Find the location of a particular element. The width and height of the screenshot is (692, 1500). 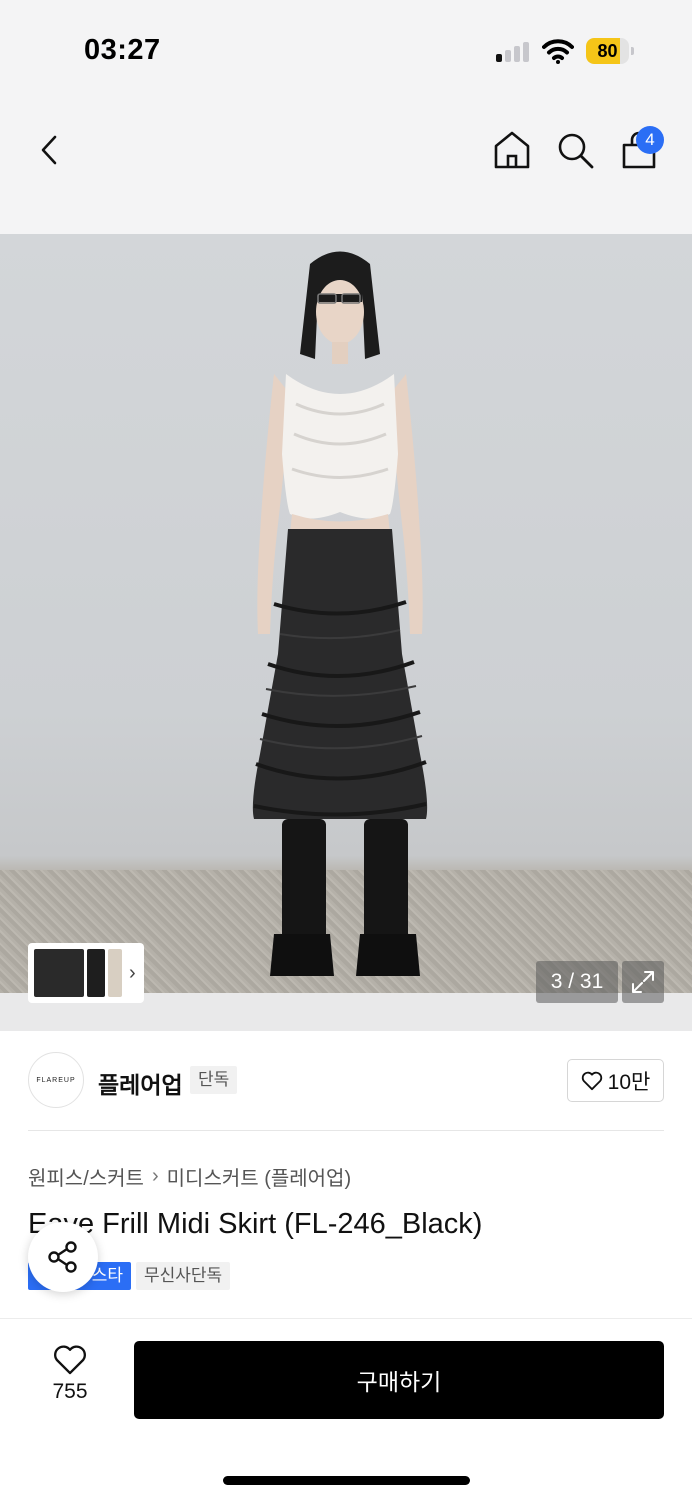

search-button is located at coordinates (575, 150).